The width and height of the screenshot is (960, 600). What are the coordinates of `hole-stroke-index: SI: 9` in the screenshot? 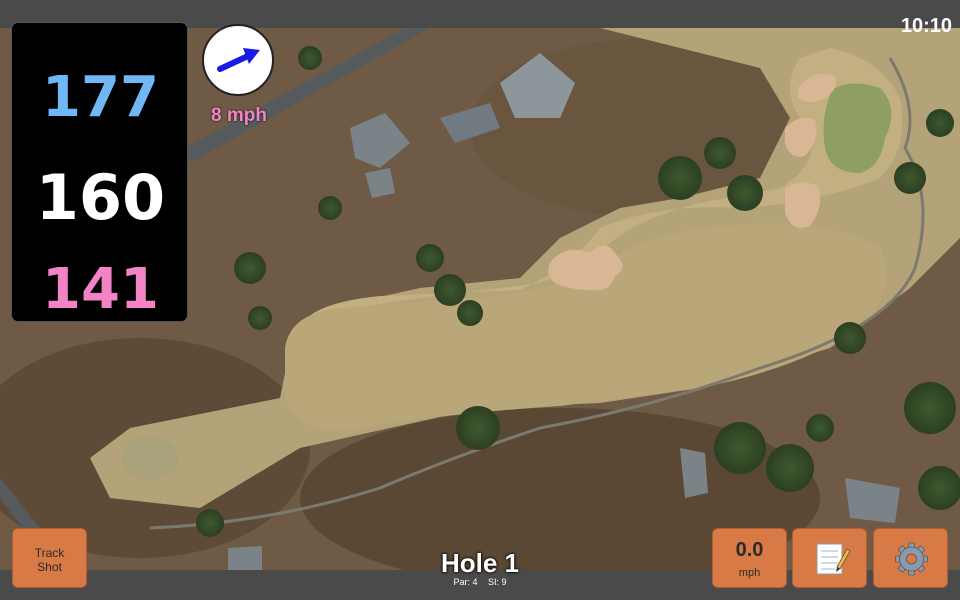 It's located at (497, 582).